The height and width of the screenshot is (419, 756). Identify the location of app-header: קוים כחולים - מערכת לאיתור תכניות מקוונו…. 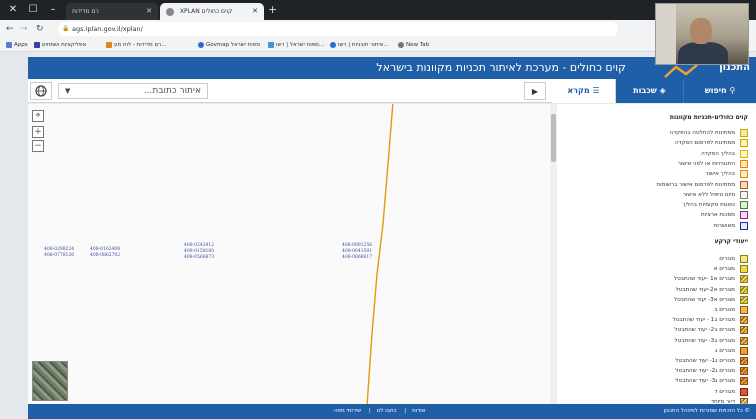
(392, 68).